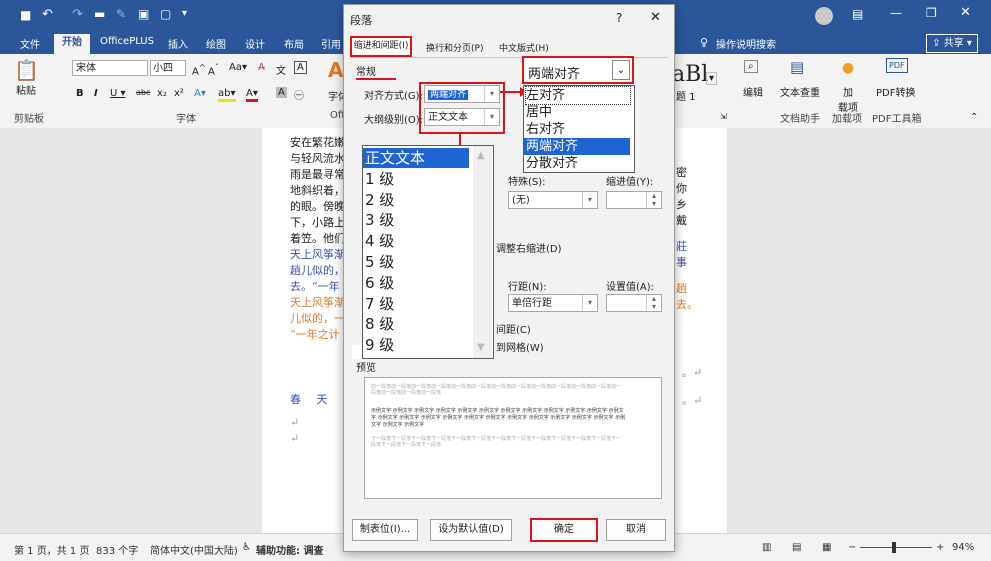 This screenshot has width=991, height=561. I want to click on collapse-ribbon-icon: ⌃, so click(974, 117).